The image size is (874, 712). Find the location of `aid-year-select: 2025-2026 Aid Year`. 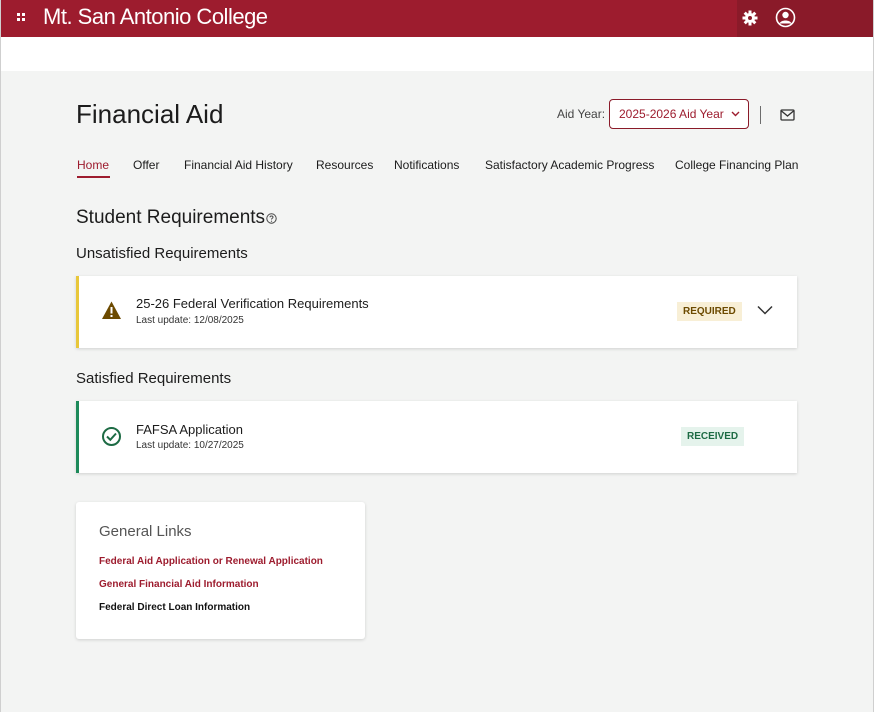

aid-year-select: 2025-2026 Aid Year is located at coordinates (679, 114).